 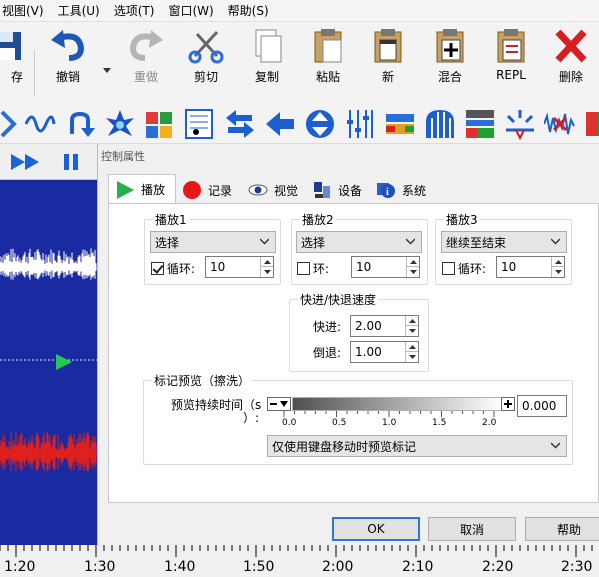 I want to click on vertical-split-icon, so click(x=320, y=124).